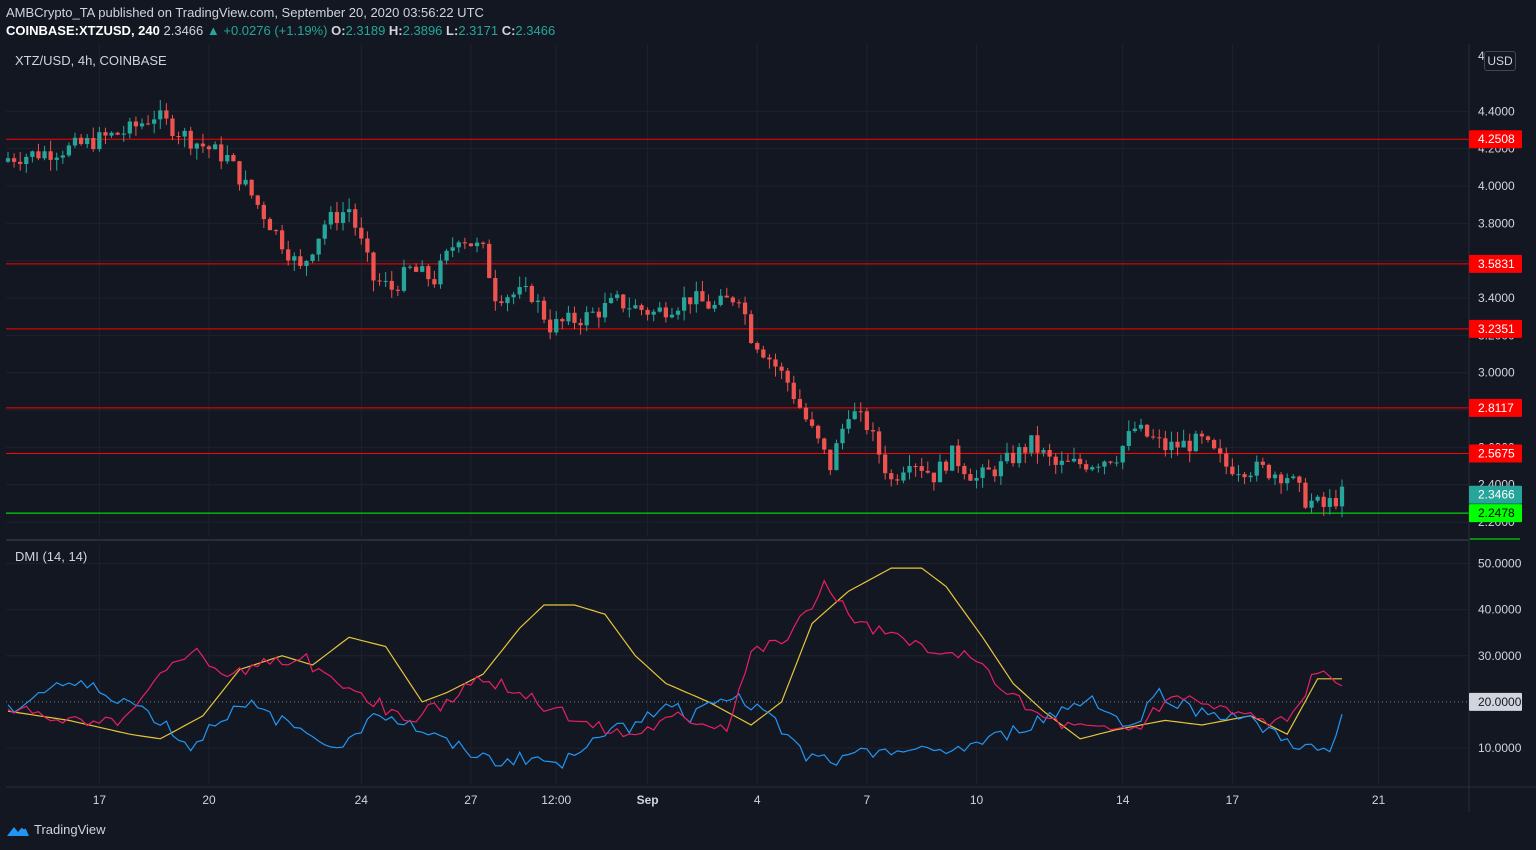 This screenshot has height=850, width=1536. I want to click on dmi-tick-label: 50.0000, so click(1500, 563).